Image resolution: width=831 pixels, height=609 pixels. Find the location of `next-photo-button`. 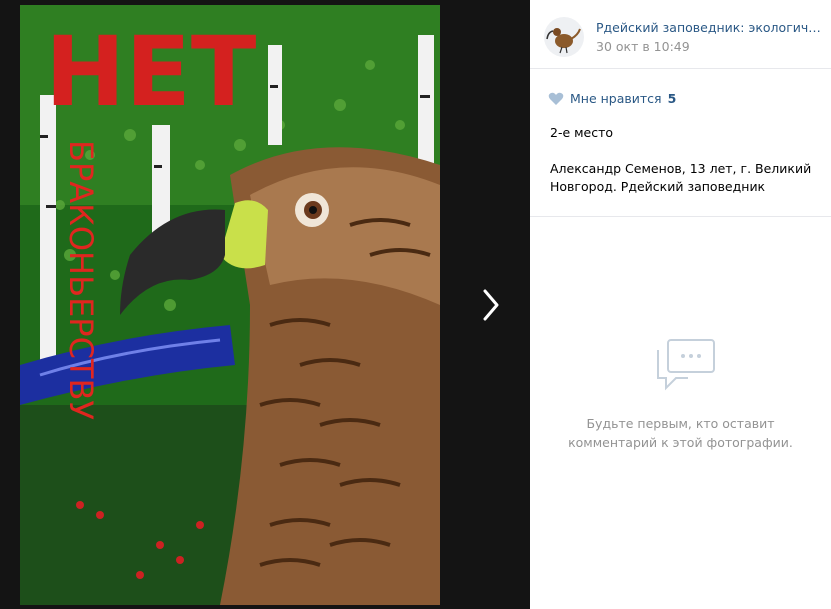

next-photo-button is located at coordinates (491, 305).